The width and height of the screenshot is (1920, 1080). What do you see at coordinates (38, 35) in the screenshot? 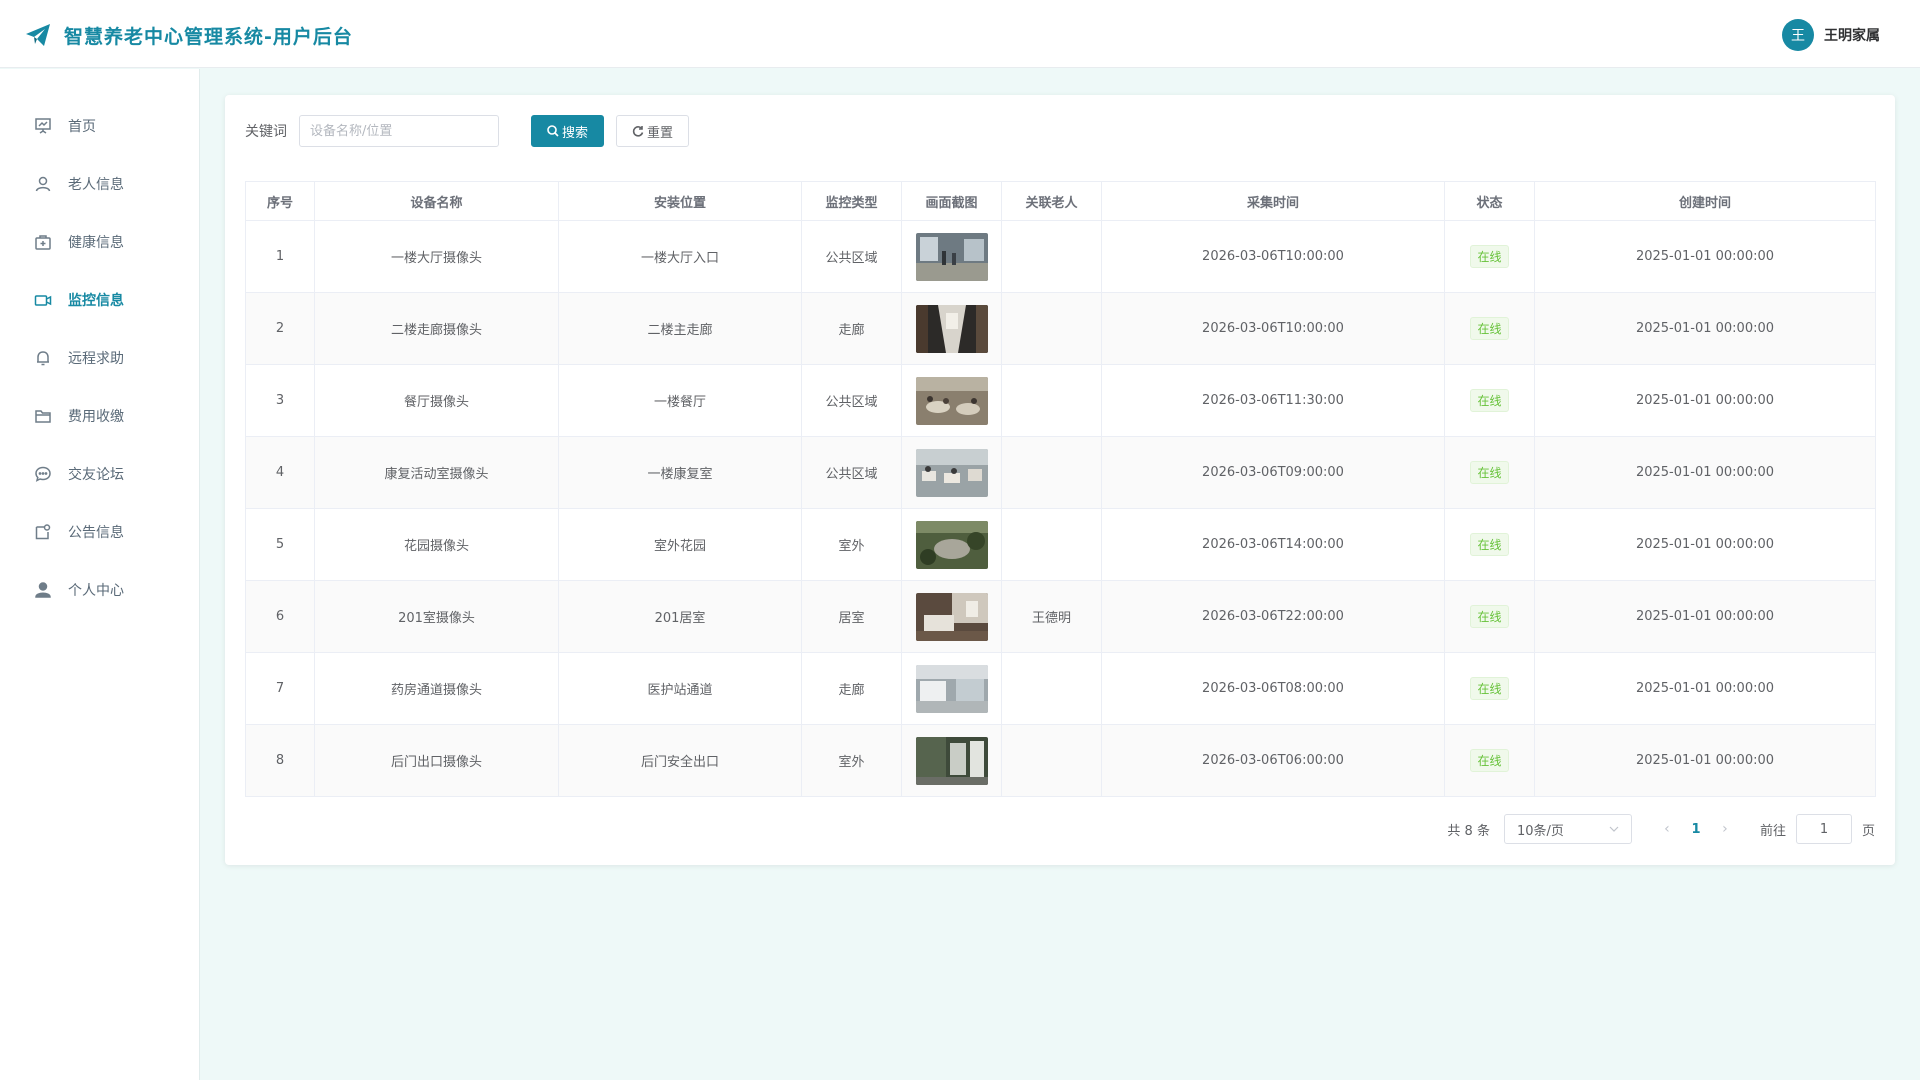
I see `paper-plane-icon` at bounding box center [38, 35].